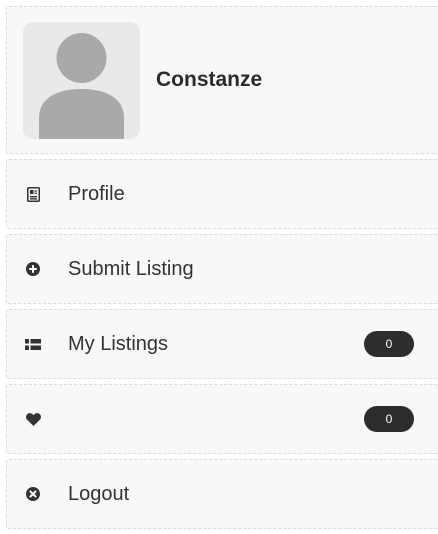 This screenshot has height=534, width=438. I want to click on grid-list-icon, so click(33, 344).